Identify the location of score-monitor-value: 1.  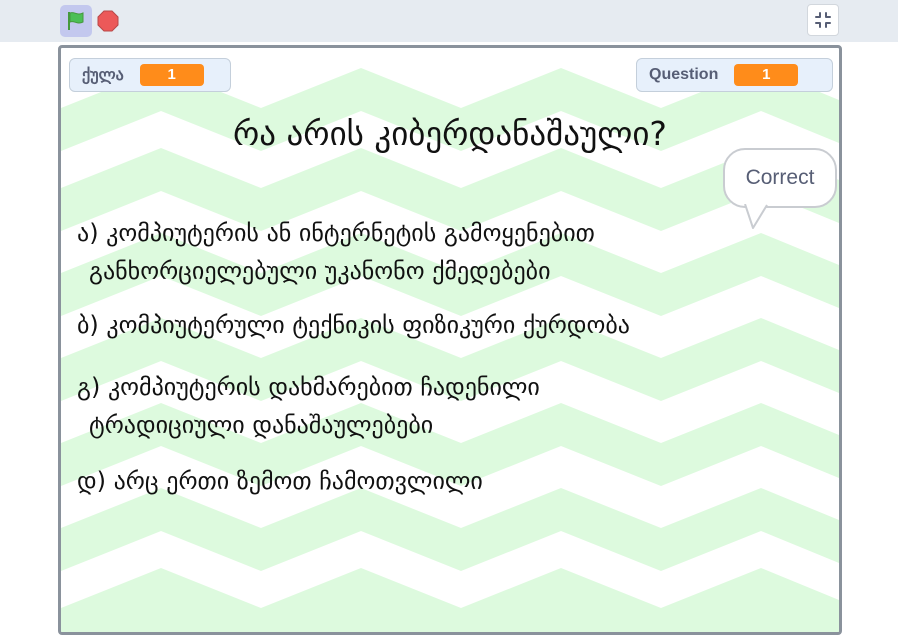
(171, 75).